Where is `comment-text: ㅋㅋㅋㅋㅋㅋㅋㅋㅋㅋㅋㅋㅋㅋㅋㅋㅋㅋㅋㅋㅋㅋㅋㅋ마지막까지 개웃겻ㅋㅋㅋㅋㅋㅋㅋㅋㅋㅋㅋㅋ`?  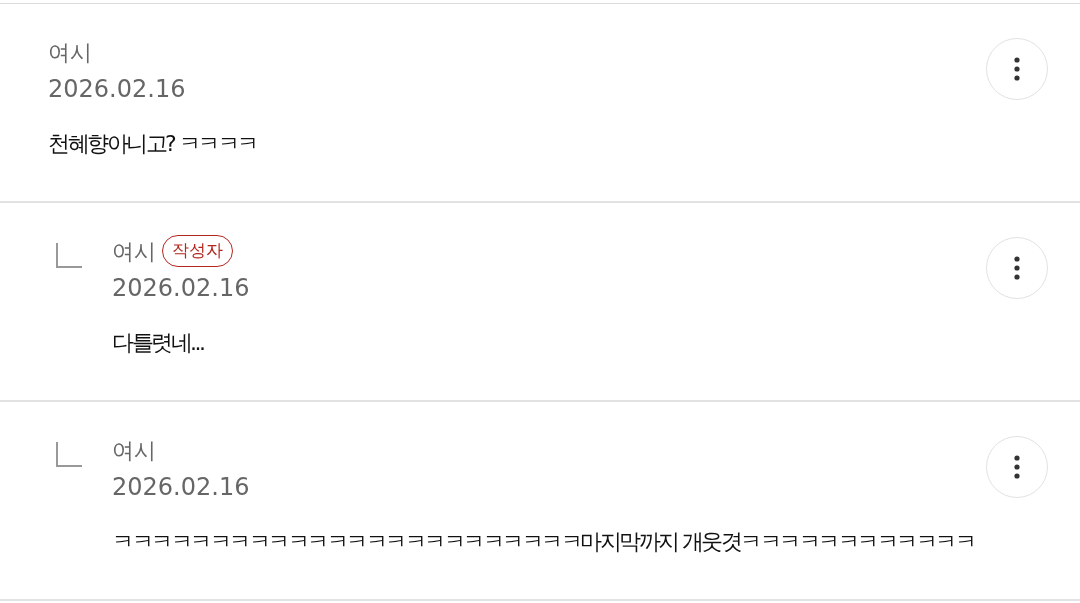 comment-text: ㅋㅋㅋㅋㅋㅋㅋㅋㅋㅋㅋㅋㅋㅋㅋㅋㅋㅋㅋㅋㅋㅋㅋㅋ마지막까지 개웃겻ㅋㅋㅋㅋㅋㅋㅋㅋㅋㅋㅋㅋ is located at coordinates (543, 542).